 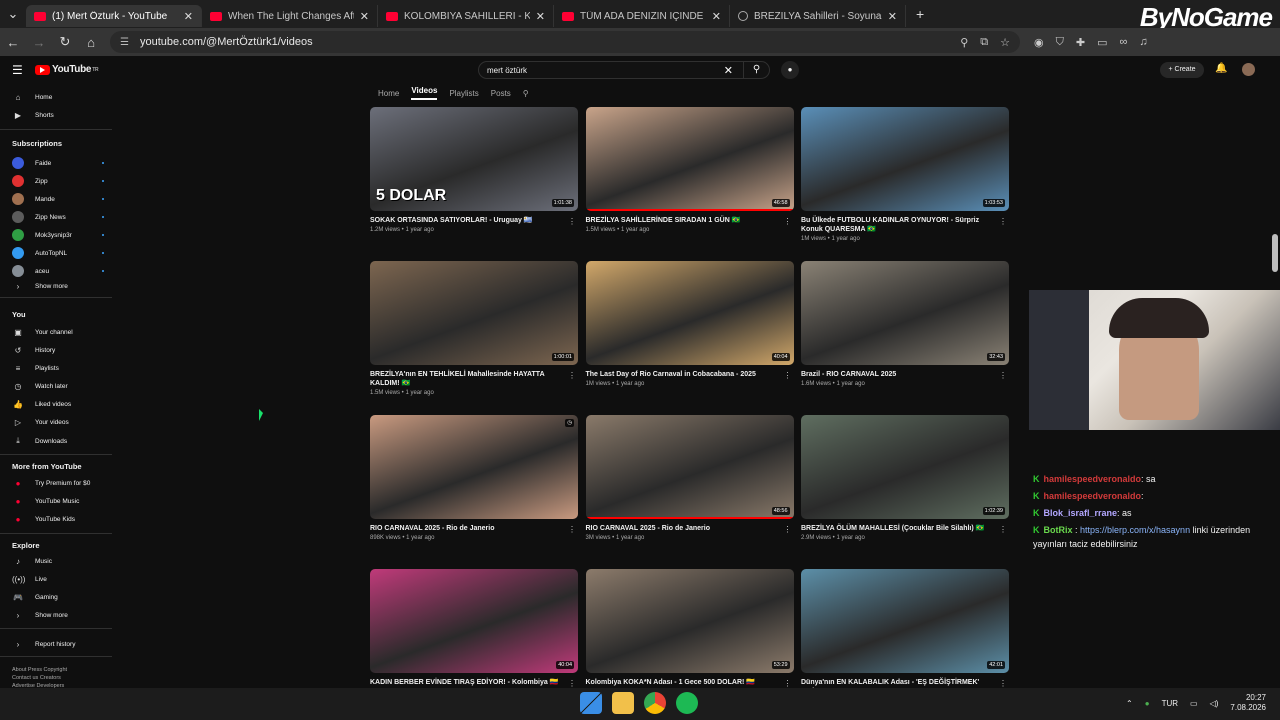 What do you see at coordinates (58, 368) in the screenshot?
I see `sidebar-item-playlists: ≡ Playlists` at bounding box center [58, 368].